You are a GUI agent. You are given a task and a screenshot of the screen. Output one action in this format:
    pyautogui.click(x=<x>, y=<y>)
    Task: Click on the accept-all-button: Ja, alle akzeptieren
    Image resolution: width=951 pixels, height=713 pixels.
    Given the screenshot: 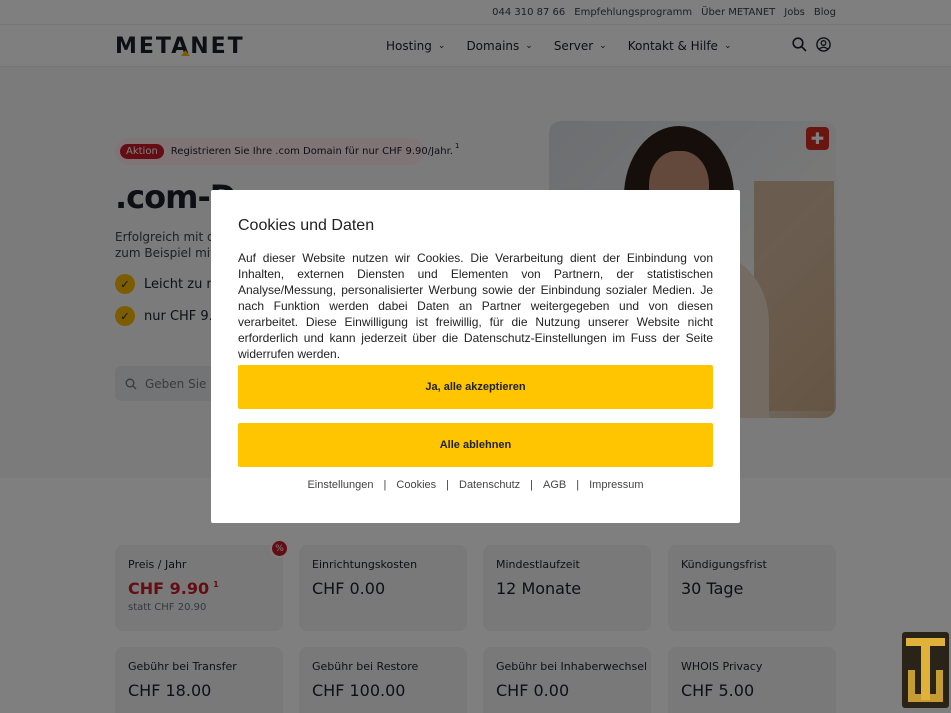 What is the action you would take?
    pyautogui.click(x=475, y=387)
    